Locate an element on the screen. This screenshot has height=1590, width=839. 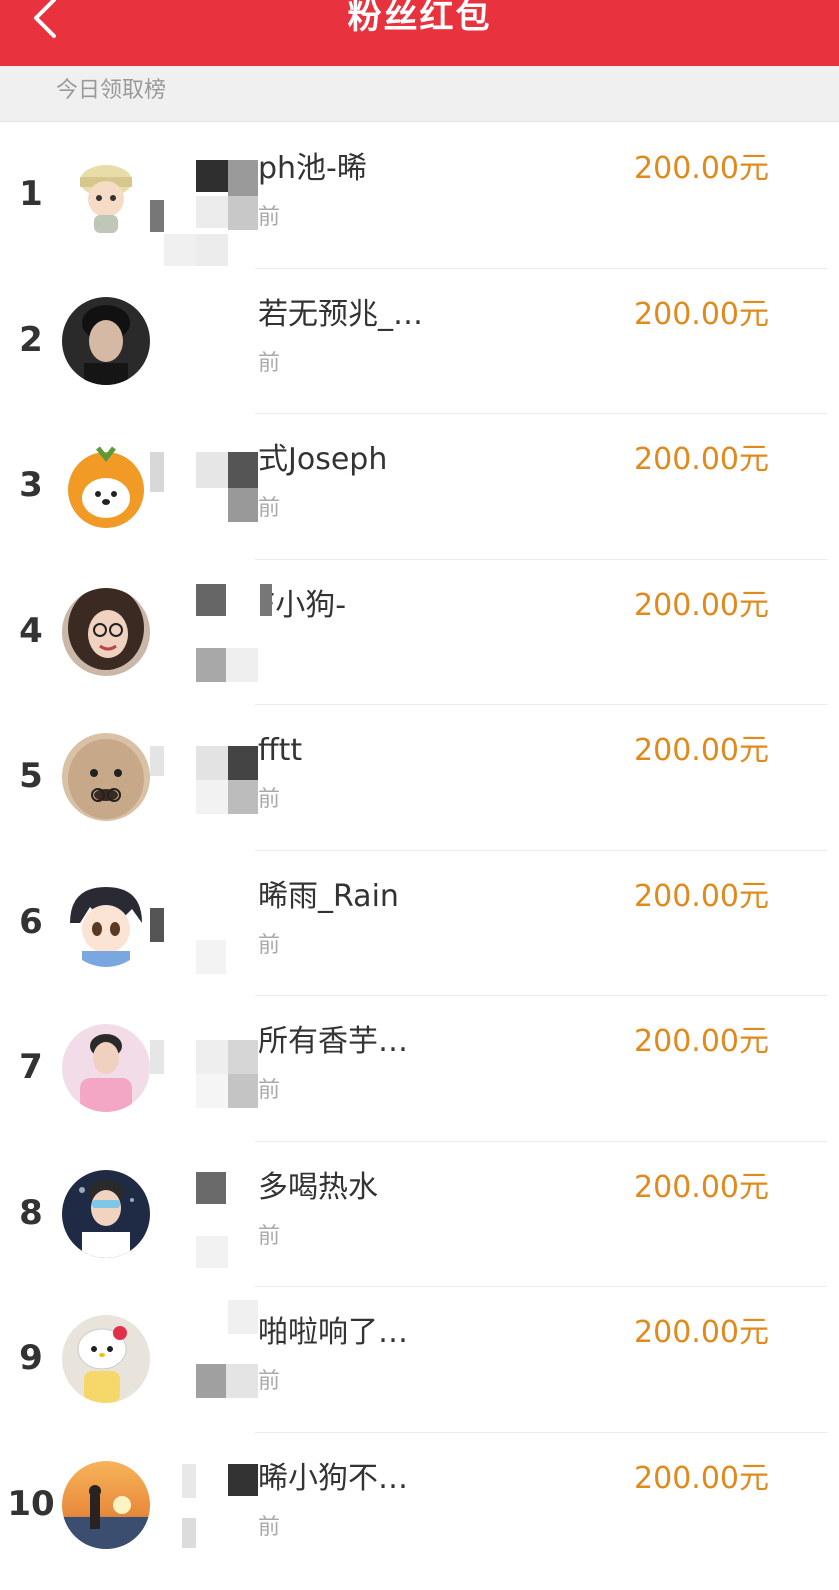
girl-glasses-avatar is located at coordinates (106, 631).